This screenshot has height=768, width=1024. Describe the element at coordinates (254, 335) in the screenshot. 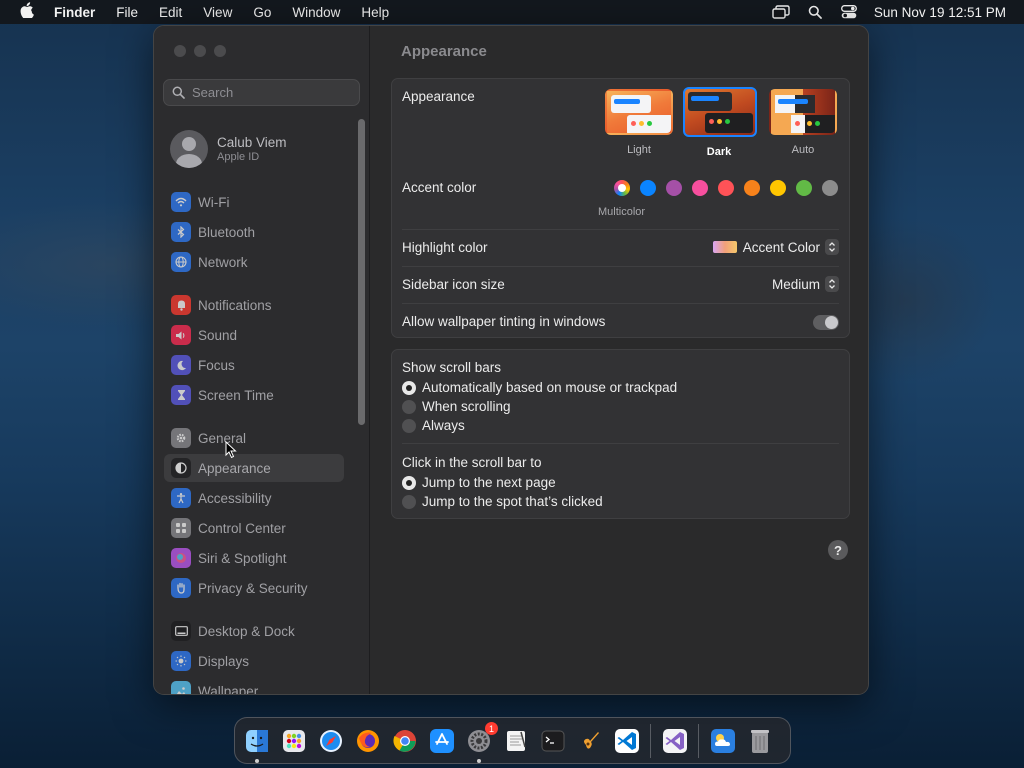

I see `sidebar-item-sound: Sound` at that location.